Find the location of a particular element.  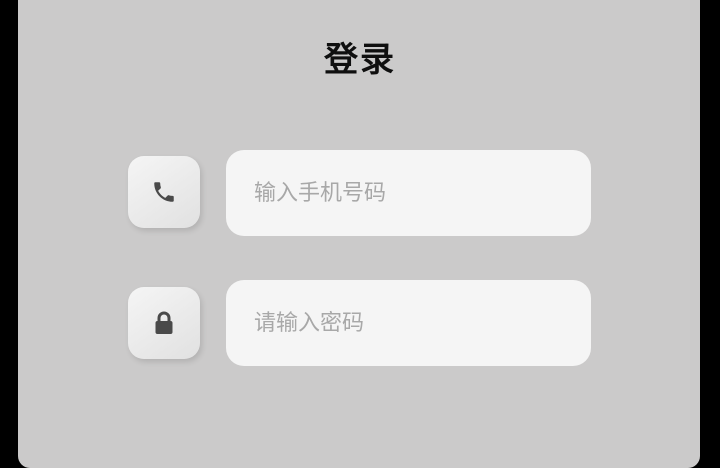

lock-icon-box is located at coordinates (164, 323).